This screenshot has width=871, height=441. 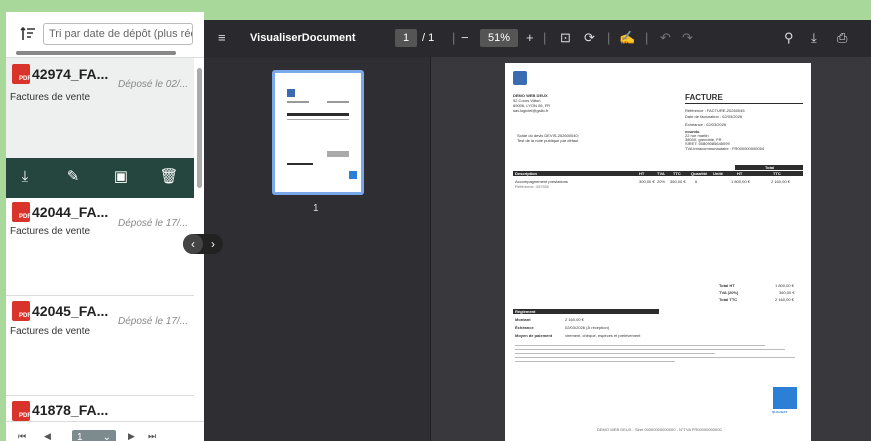 I want to click on sort-select: Tri par date de dépôt (plus récent), so click(x=118, y=34).